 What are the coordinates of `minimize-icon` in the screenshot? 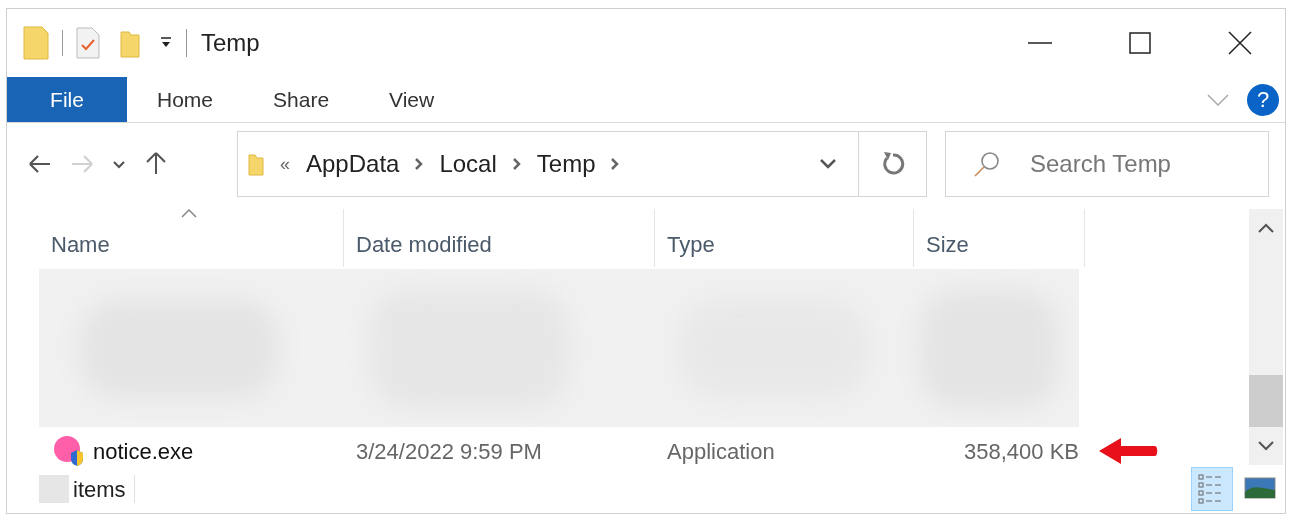 It's located at (1040, 43).